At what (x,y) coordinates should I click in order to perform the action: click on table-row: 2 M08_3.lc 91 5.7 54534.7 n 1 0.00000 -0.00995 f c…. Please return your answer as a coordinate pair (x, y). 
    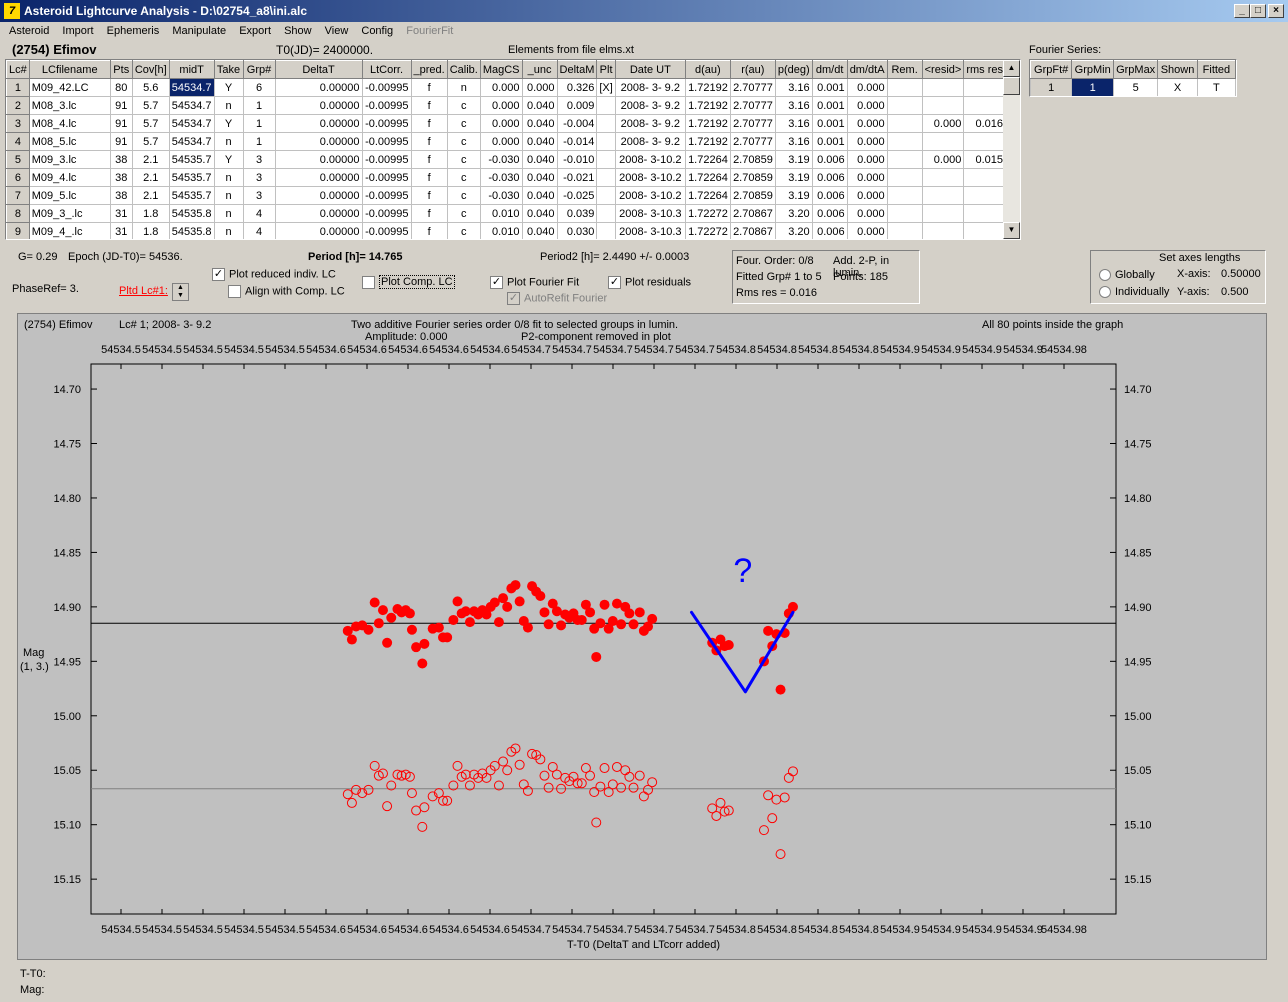
    Looking at the image, I should click on (506, 105).